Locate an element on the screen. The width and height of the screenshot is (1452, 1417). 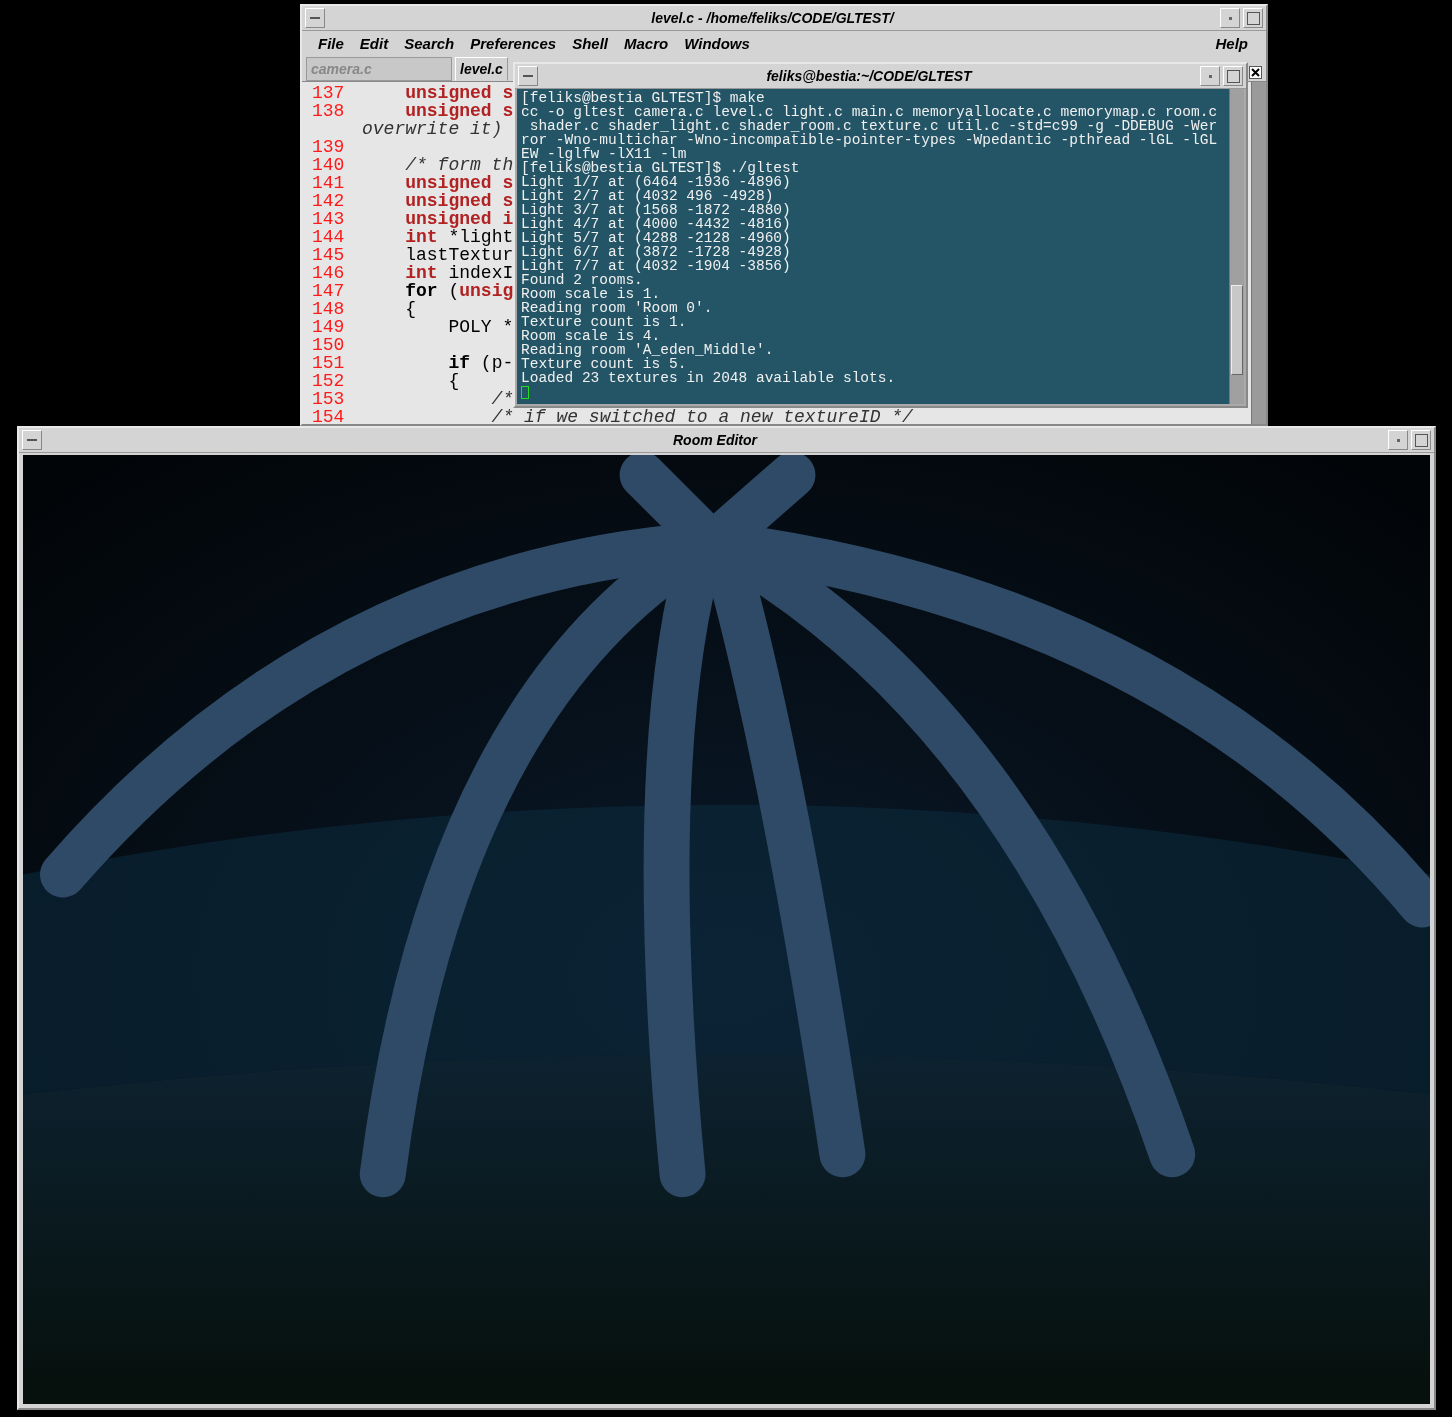
code-line: for (unsig is located at coordinates (459, 291).